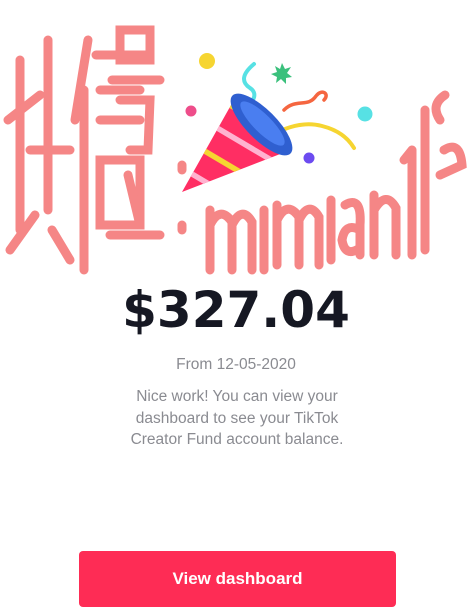 This screenshot has width=472, height=616. What do you see at coordinates (237, 579) in the screenshot?
I see `view-dashboard-button: View dashboard` at bounding box center [237, 579].